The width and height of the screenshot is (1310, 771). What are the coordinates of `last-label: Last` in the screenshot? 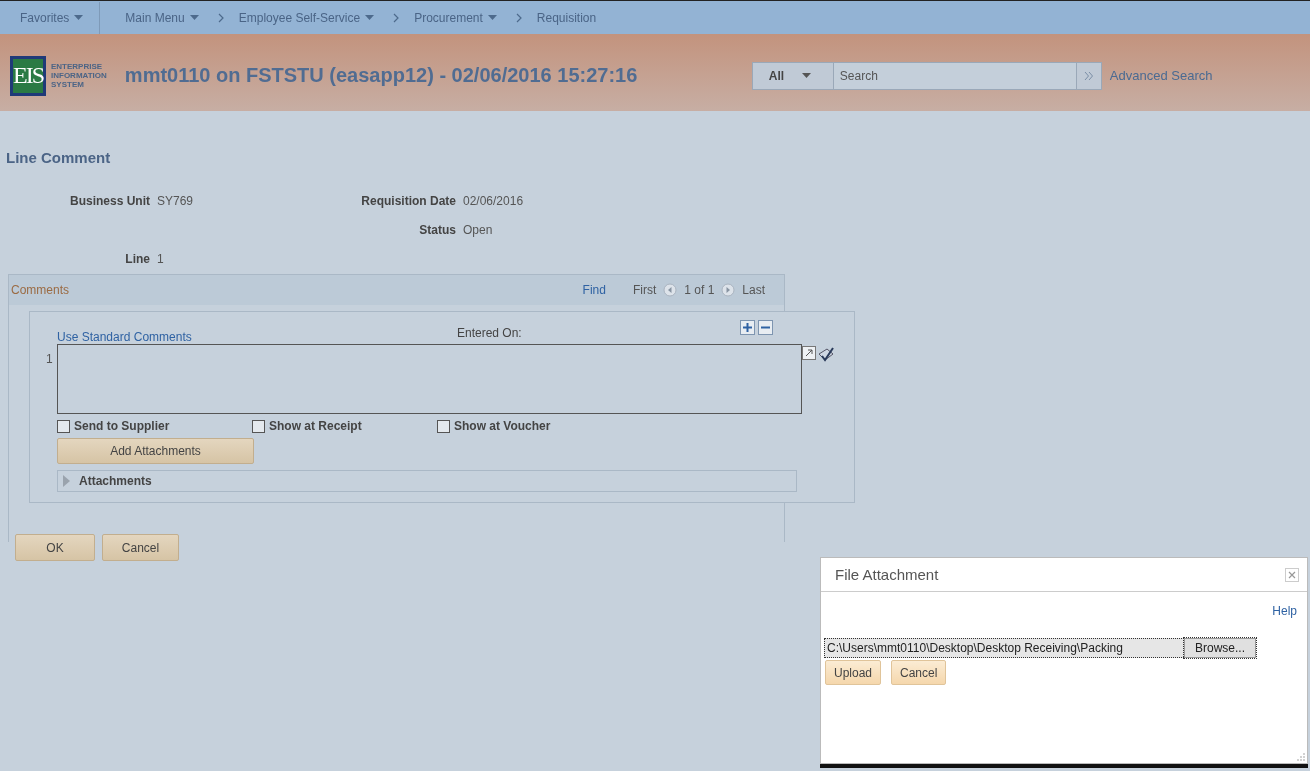 It's located at (753, 290).